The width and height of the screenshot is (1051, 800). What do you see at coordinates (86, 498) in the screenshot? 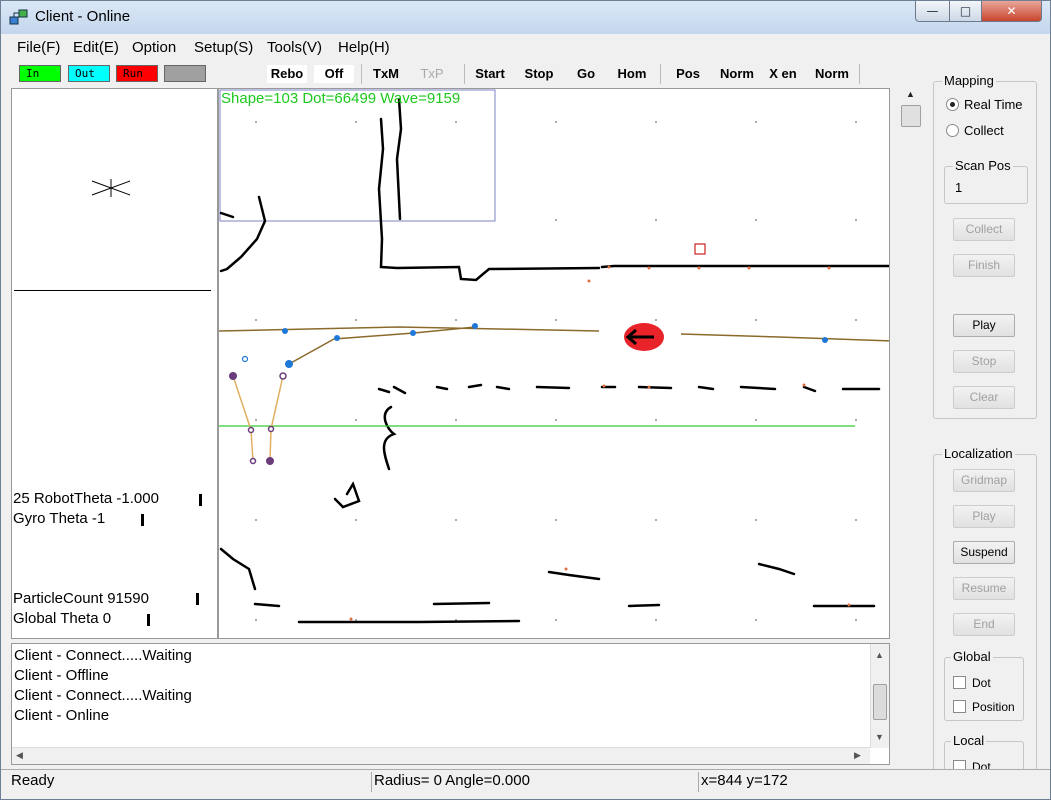
I see `robot-theta-readout: 25 RobotTheta -1.000` at bounding box center [86, 498].